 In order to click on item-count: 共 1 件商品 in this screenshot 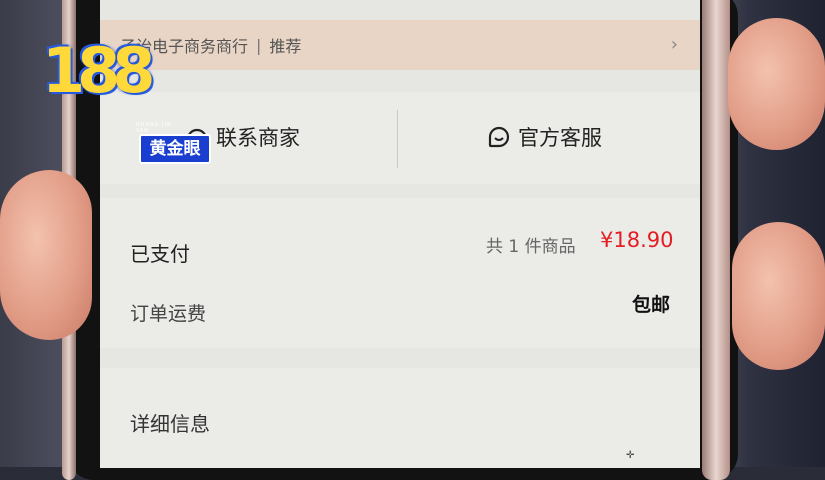, I will do `click(531, 247)`.